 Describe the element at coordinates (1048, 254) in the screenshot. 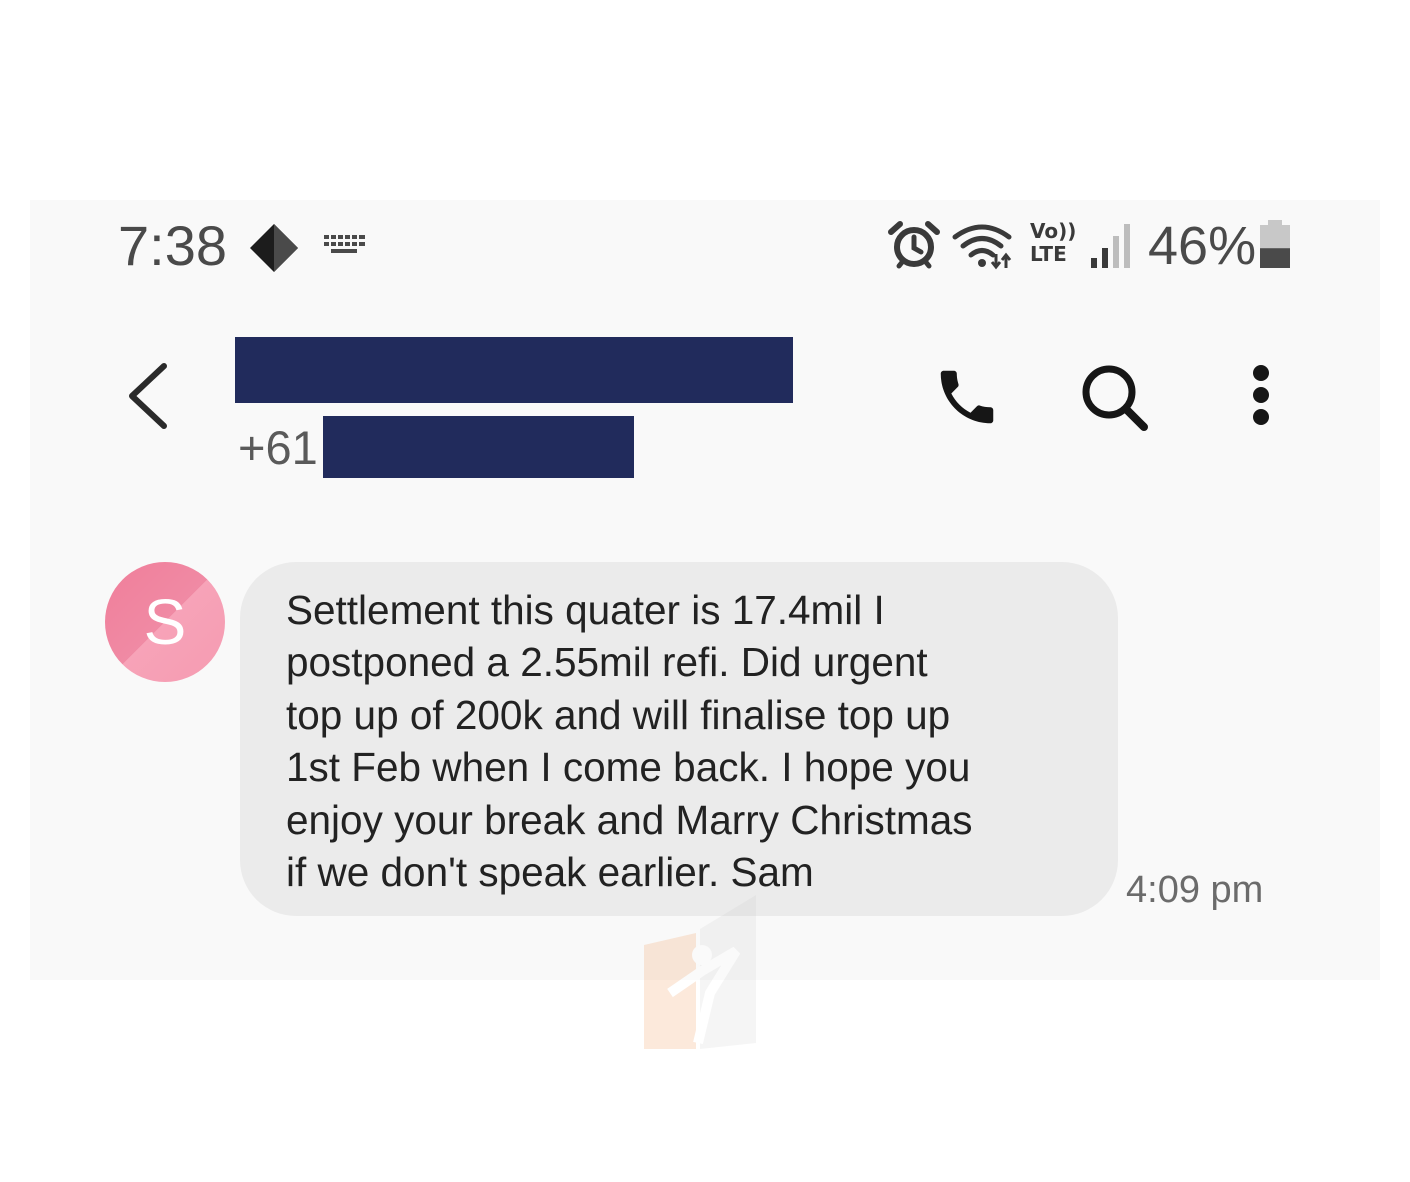

I see `volte-bottom-label: LTE` at that location.